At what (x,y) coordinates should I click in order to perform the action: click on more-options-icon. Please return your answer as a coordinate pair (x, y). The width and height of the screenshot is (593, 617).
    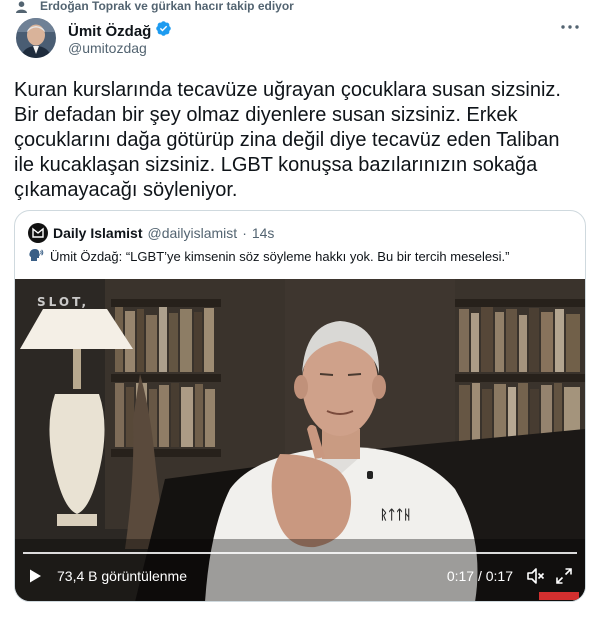
    Looking at the image, I should click on (570, 27).